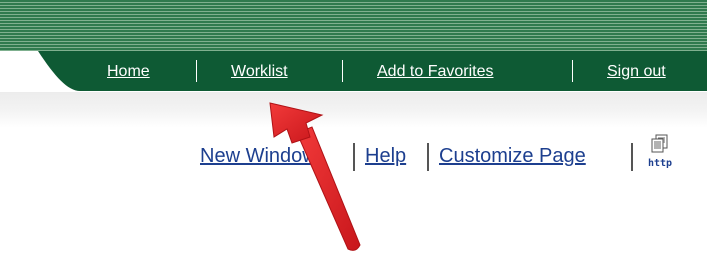 The height and width of the screenshot is (258, 707). What do you see at coordinates (435, 72) in the screenshot?
I see `nav-add-to-favorites-link: Add to Favorites` at bounding box center [435, 72].